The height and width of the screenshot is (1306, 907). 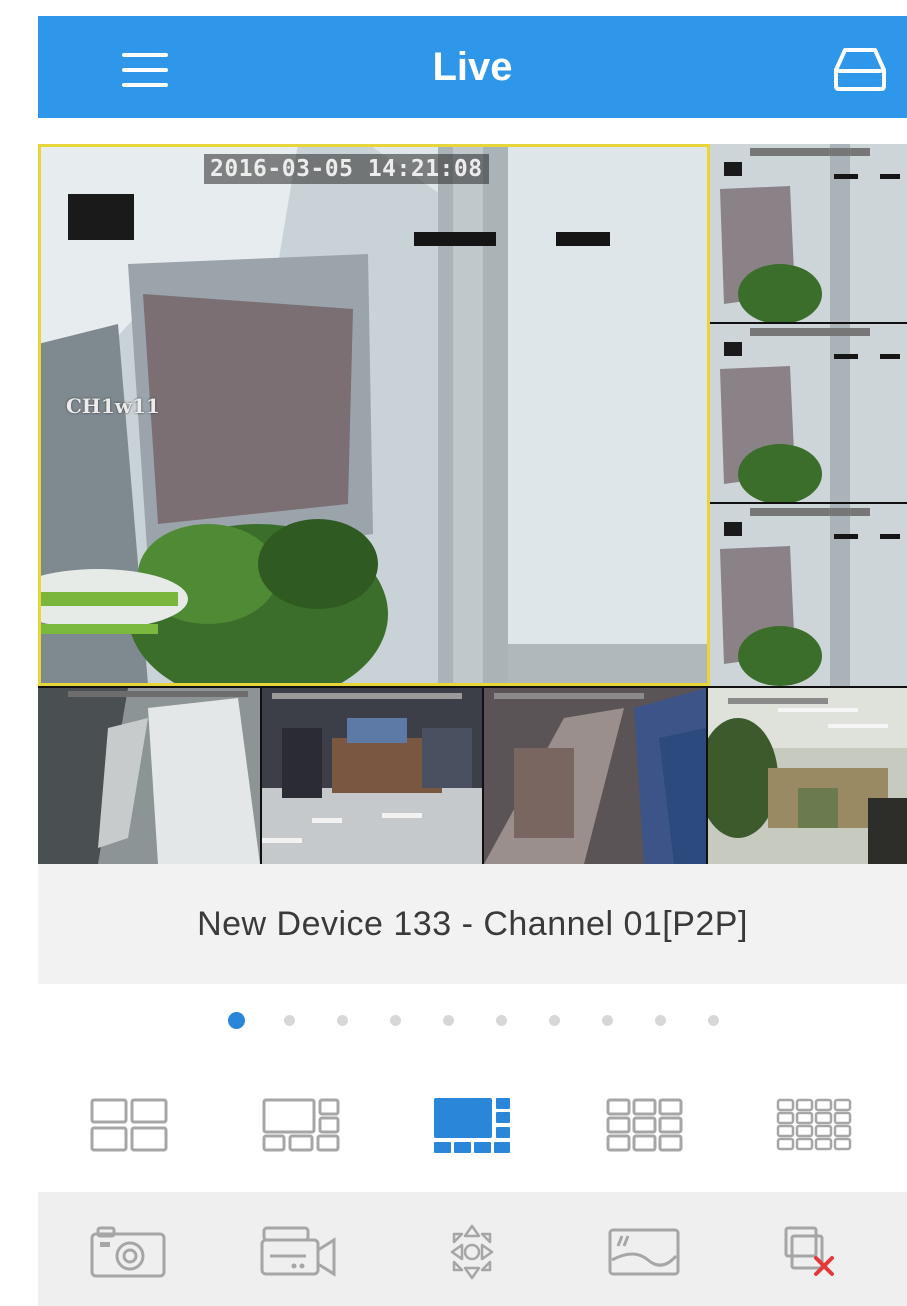 What do you see at coordinates (644, 1252) in the screenshot?
I see `image-quality-icon` at bounding box center [644, 1252].